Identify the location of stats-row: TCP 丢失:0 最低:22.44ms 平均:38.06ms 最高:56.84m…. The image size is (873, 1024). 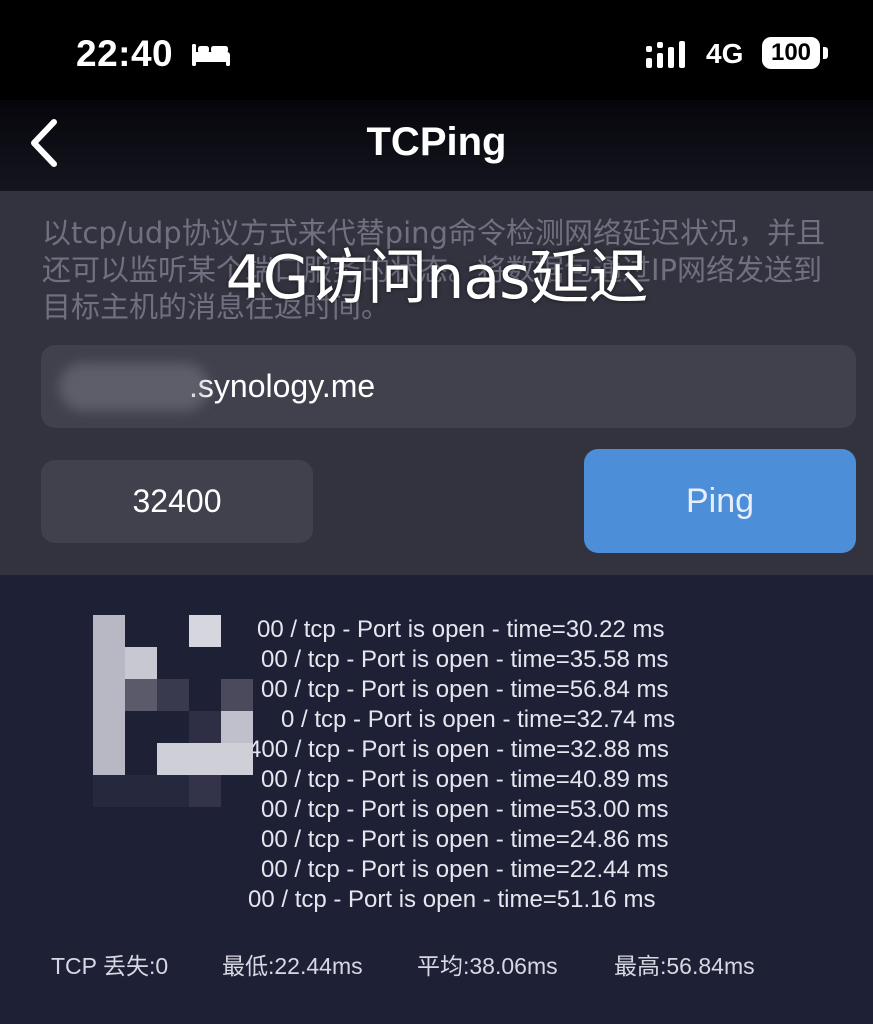
(436, 963).